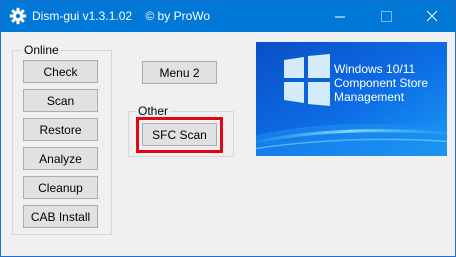 This screenshot has height=257, width=456. What do you see at coordinates (60, 71) in the screenshot?
I see `check-button: Check` at bounding box center [60, 71].